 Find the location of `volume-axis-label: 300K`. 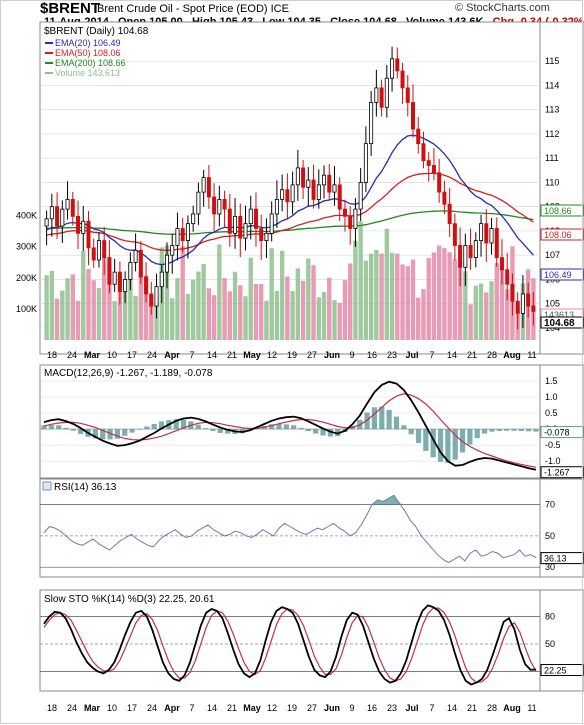

volume-axis-label: 300K is located at coordinates (26, 247).